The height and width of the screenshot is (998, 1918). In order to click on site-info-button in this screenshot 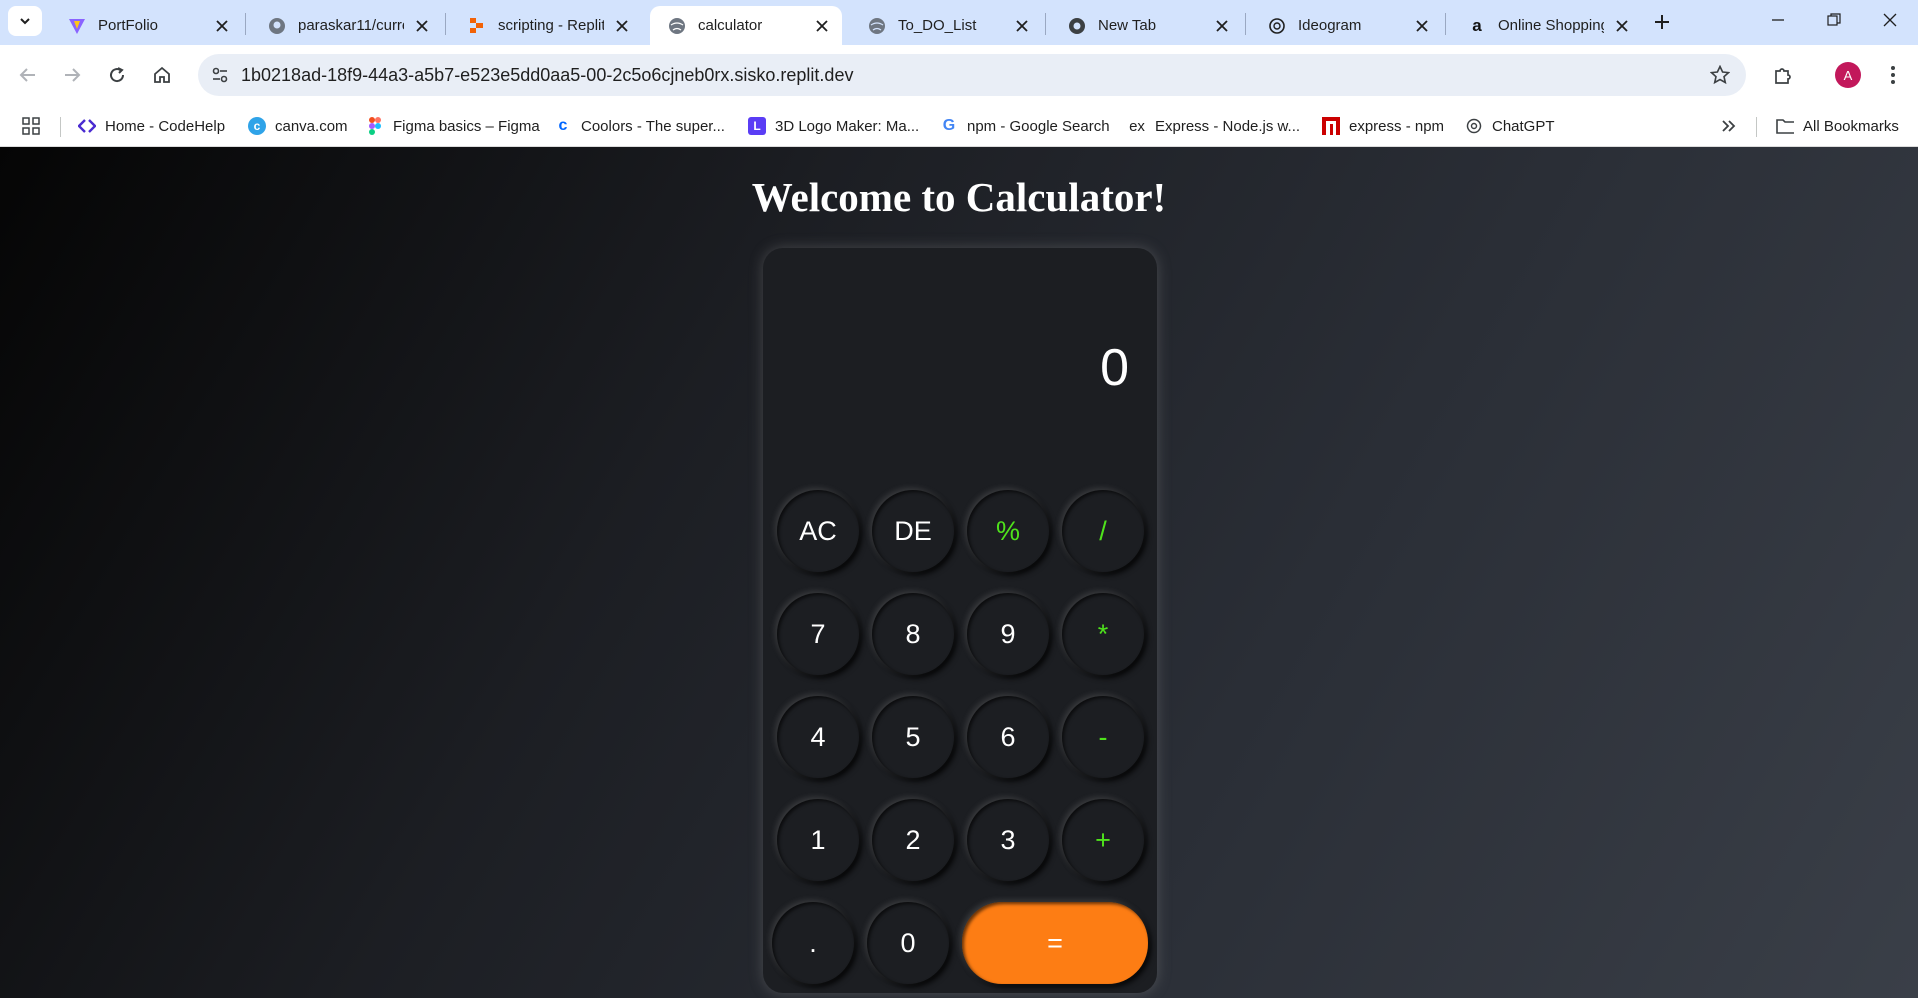, I will do `click(220, 75)`.